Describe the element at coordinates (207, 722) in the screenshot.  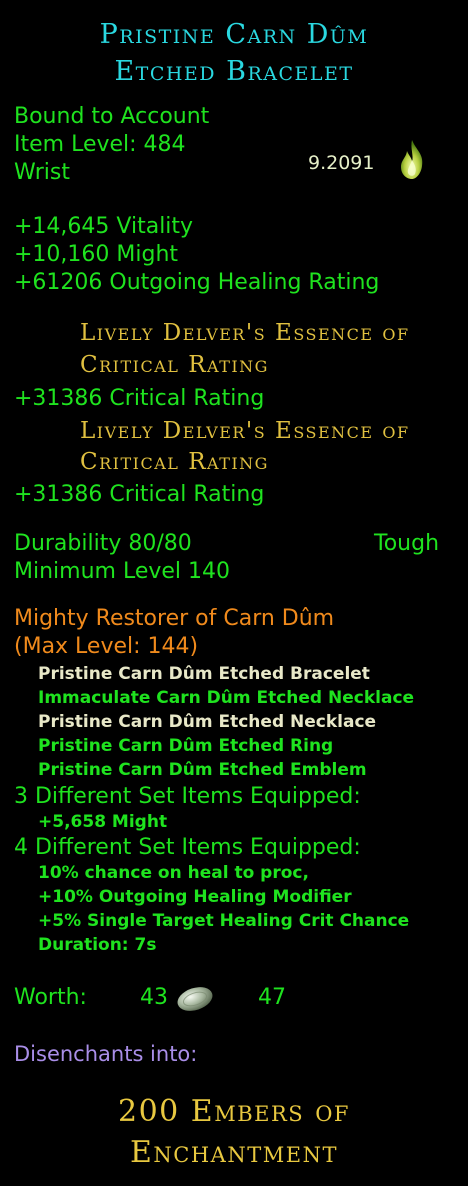
I see `set-item: Pristine Carn Dûm Etched Necklace` at that location.